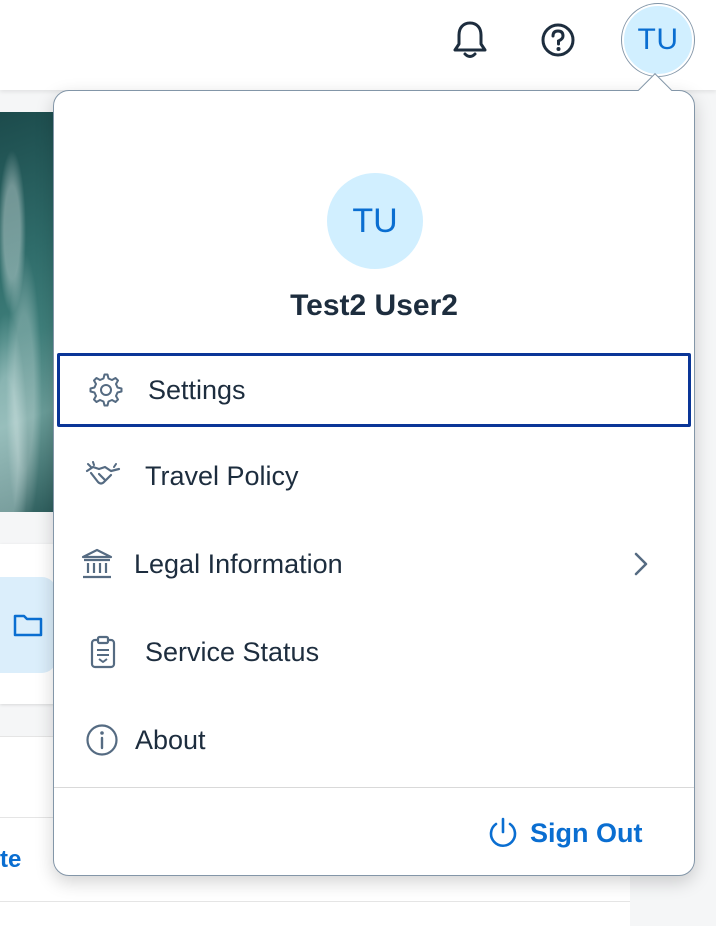 Image resolution: width=716 pixels, height=926 pixels. What do you see at coordinates (641, 564) in the screenshot?
I see `chevron-right-icon` at bounding box center [641, 564].